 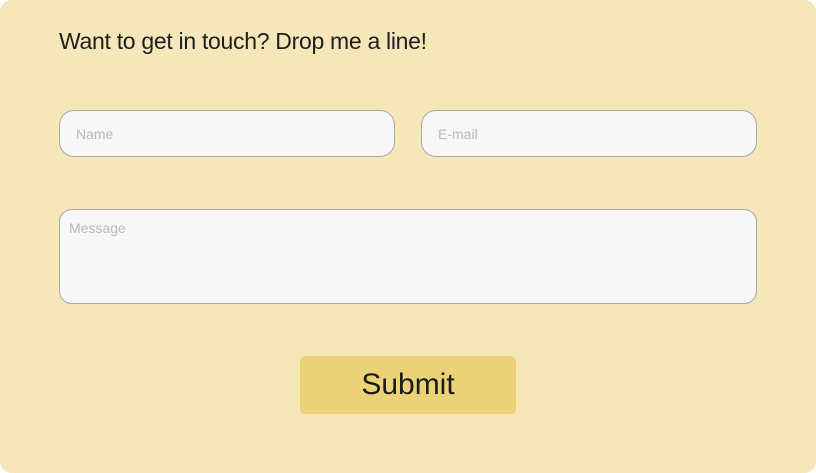 What do you see at coordinates (589, 133) in the screenshot?
I see `email-input` at bounding box center [589, 133].